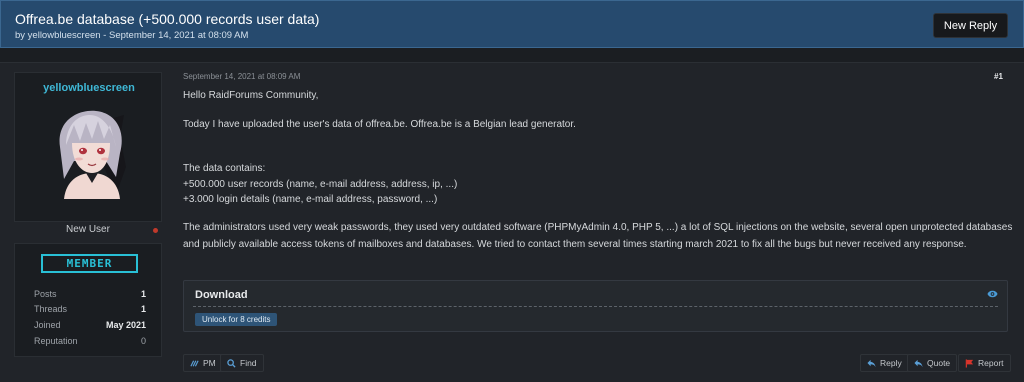  Describe the element at coordinates (969, 363) in the screenshot. I see `flag-icon` at that location.